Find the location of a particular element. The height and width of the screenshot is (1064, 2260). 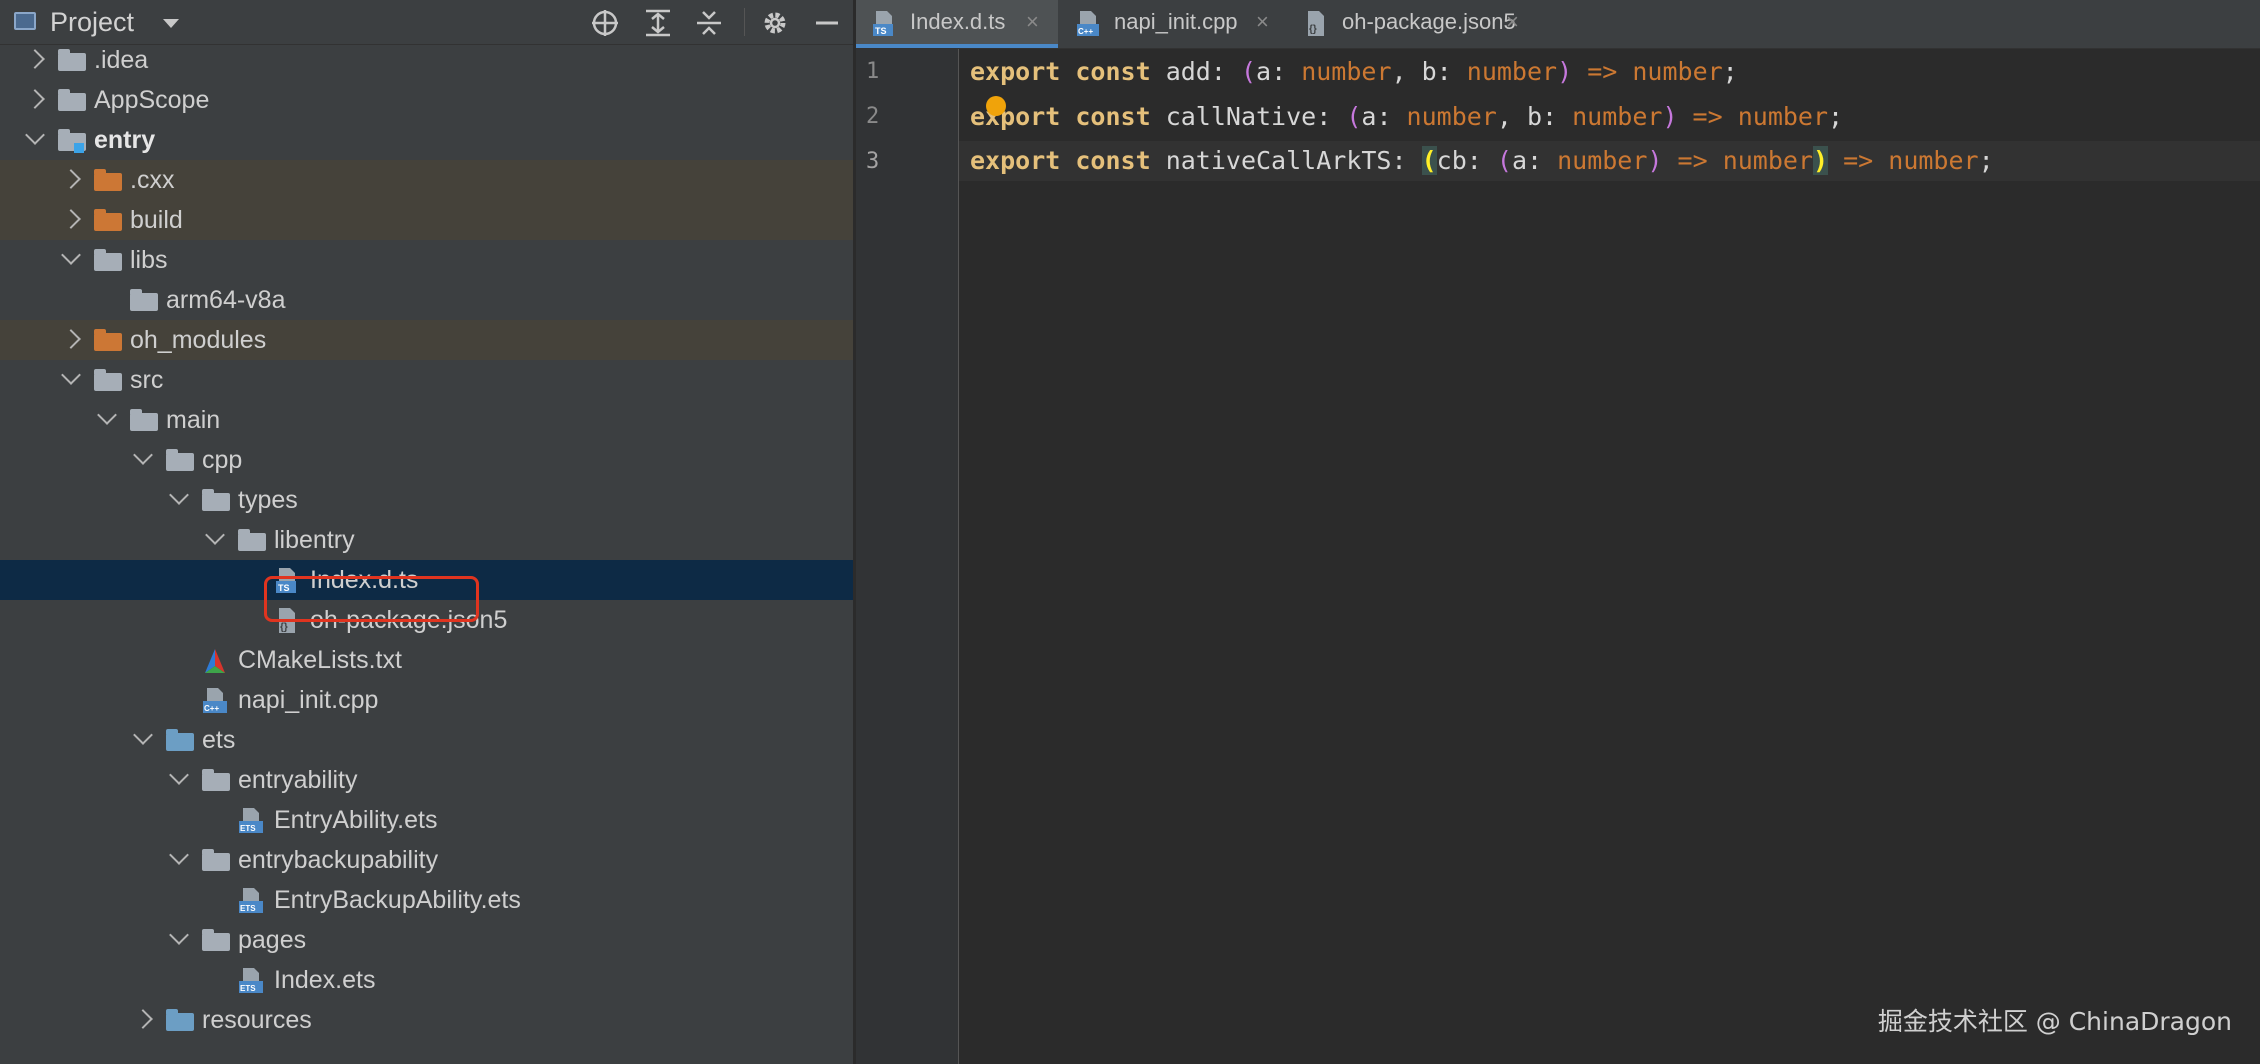

tree-item-cxx: .cxx is located at coordinates (426, 180).